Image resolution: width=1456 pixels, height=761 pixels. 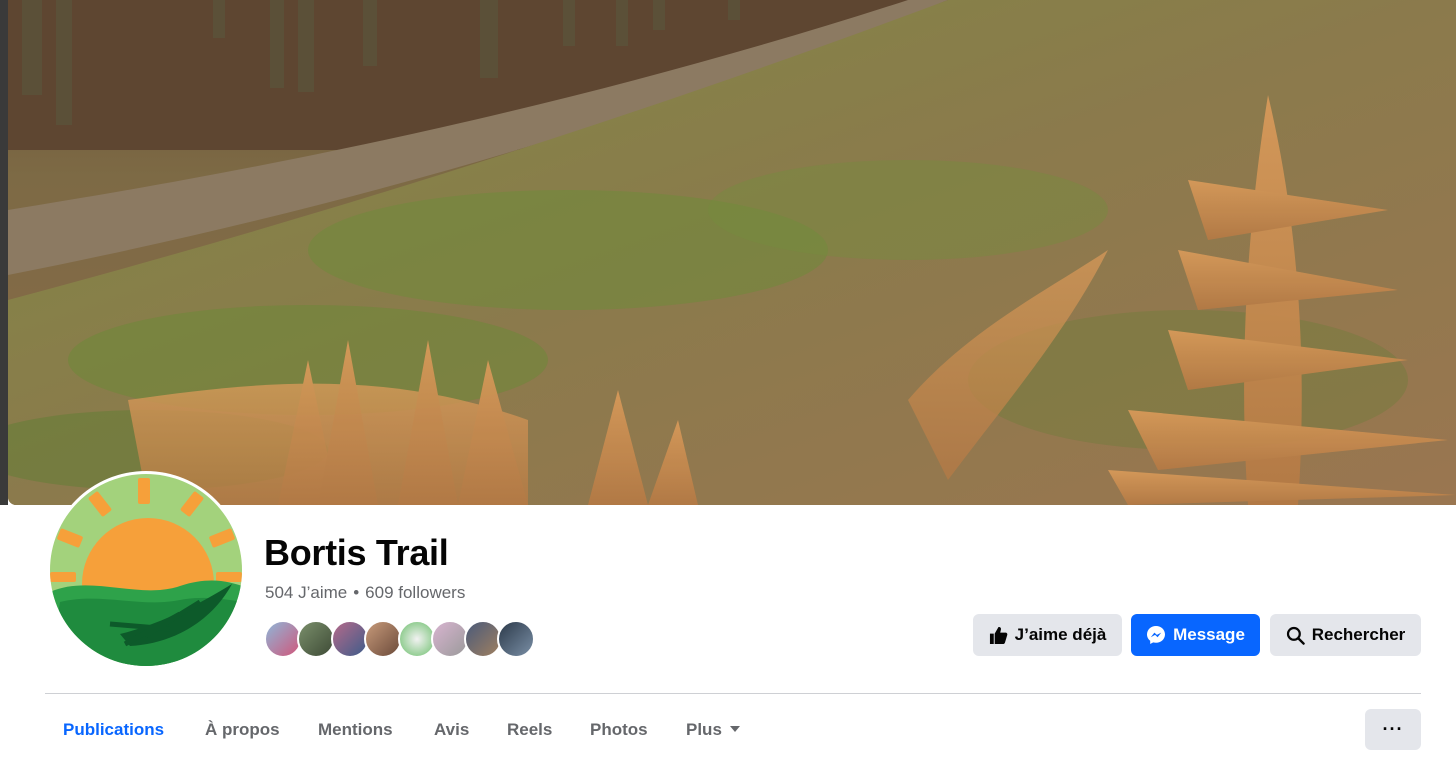 What do you see at coordinates (733, 693) in the screenshot?
I see `header-divider` at bounding box center [733, 693].